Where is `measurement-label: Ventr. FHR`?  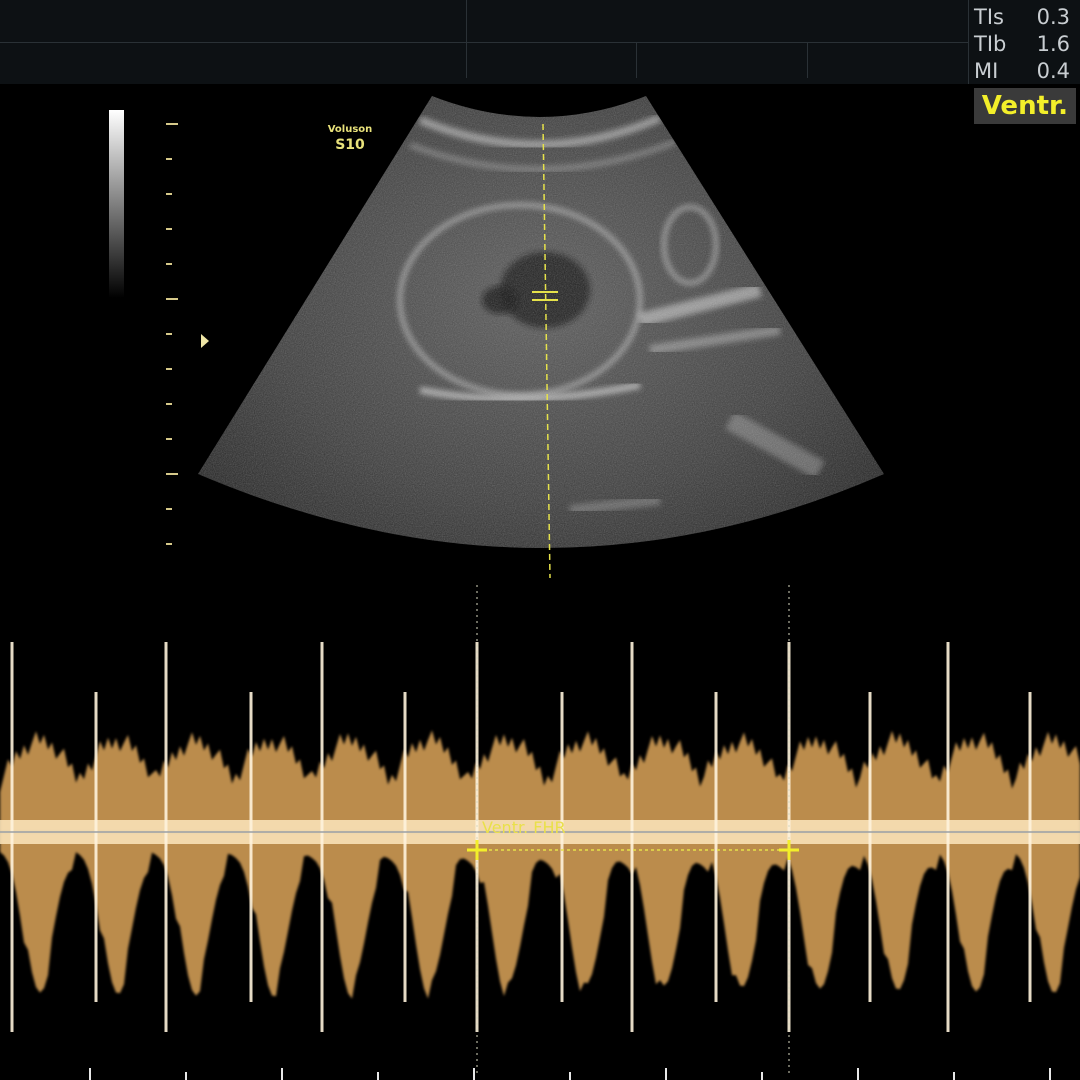
measurement-label: Ventr. FHR is located at coordinates (524, 827).